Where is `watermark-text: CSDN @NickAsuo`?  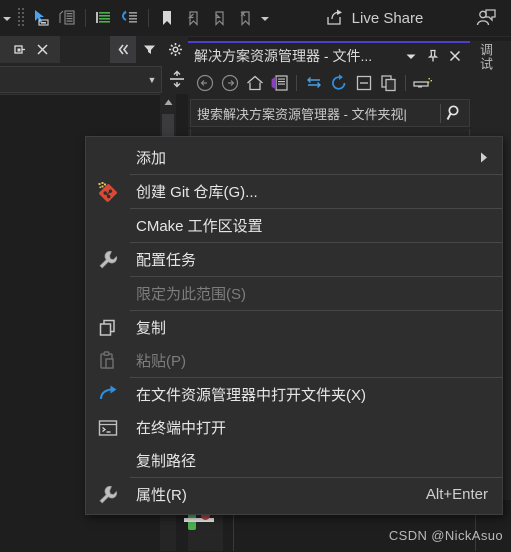 watermark-text: CSDN @NickAsuo is located at coordinates (445, 535).